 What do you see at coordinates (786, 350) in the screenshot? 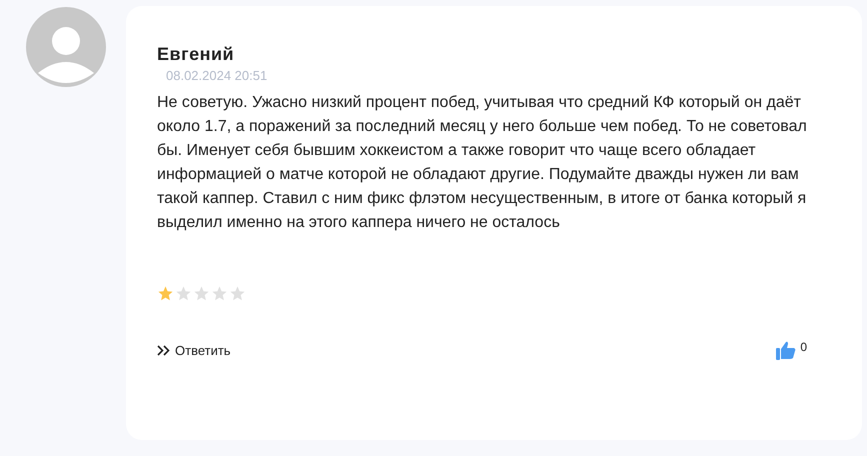
I see `thumbs-up-icon` at bounding box center [786, 350].